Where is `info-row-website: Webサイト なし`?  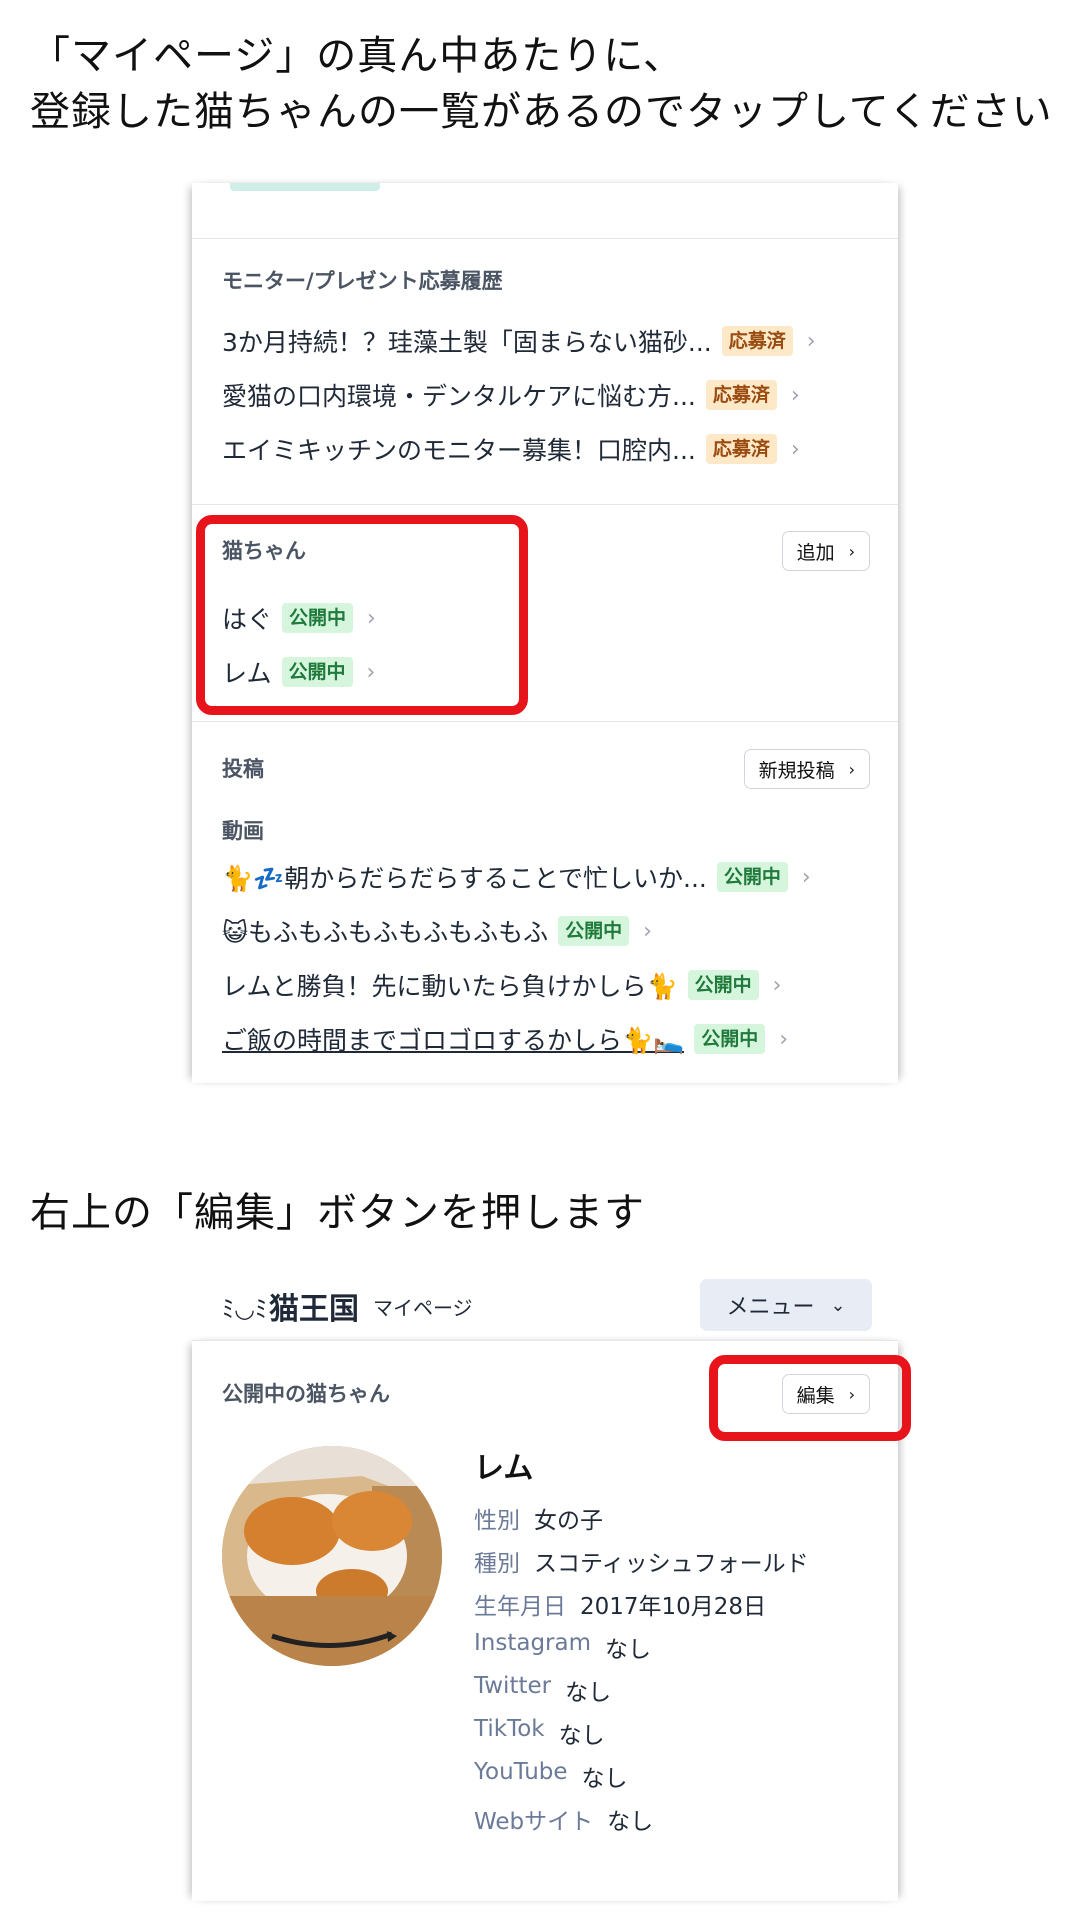
info-row-website: Webサイト なし is located at coordinates (564, 1822).